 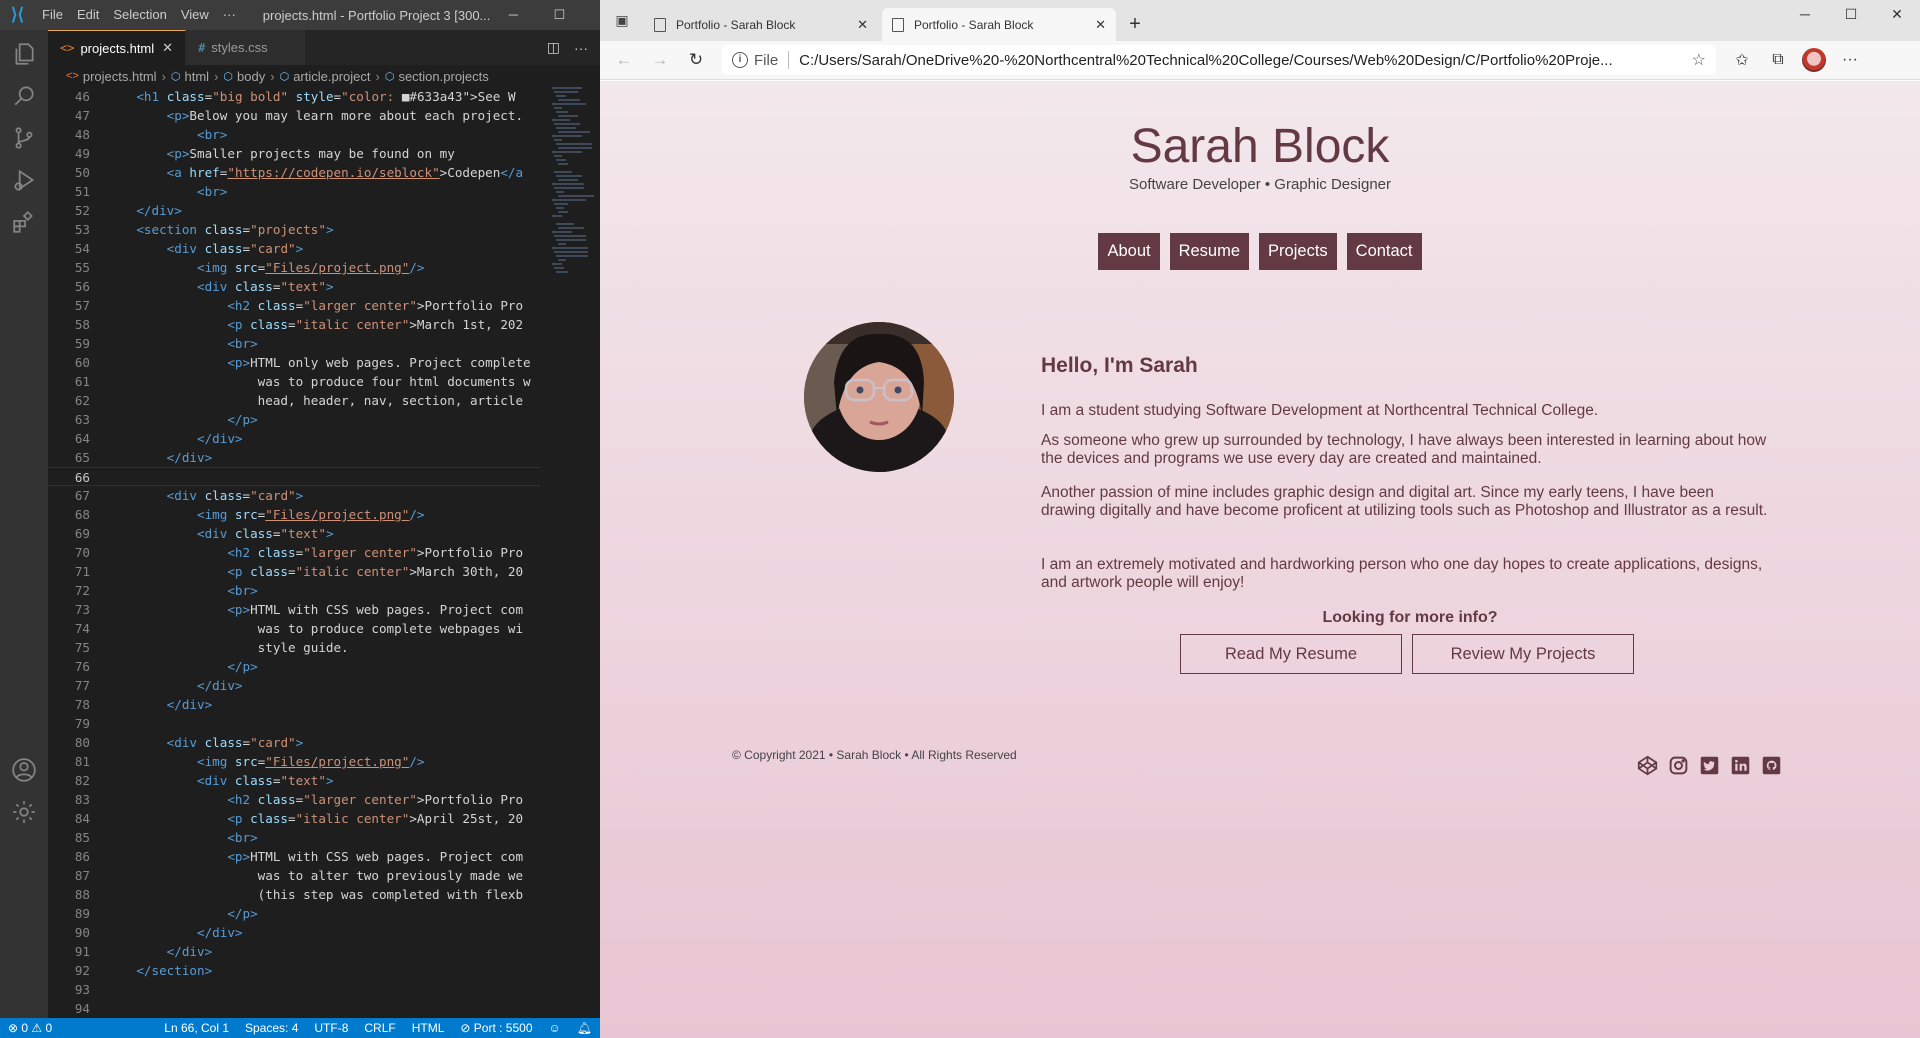 I want to click on code-line: 66, so click(x=294, y=476).